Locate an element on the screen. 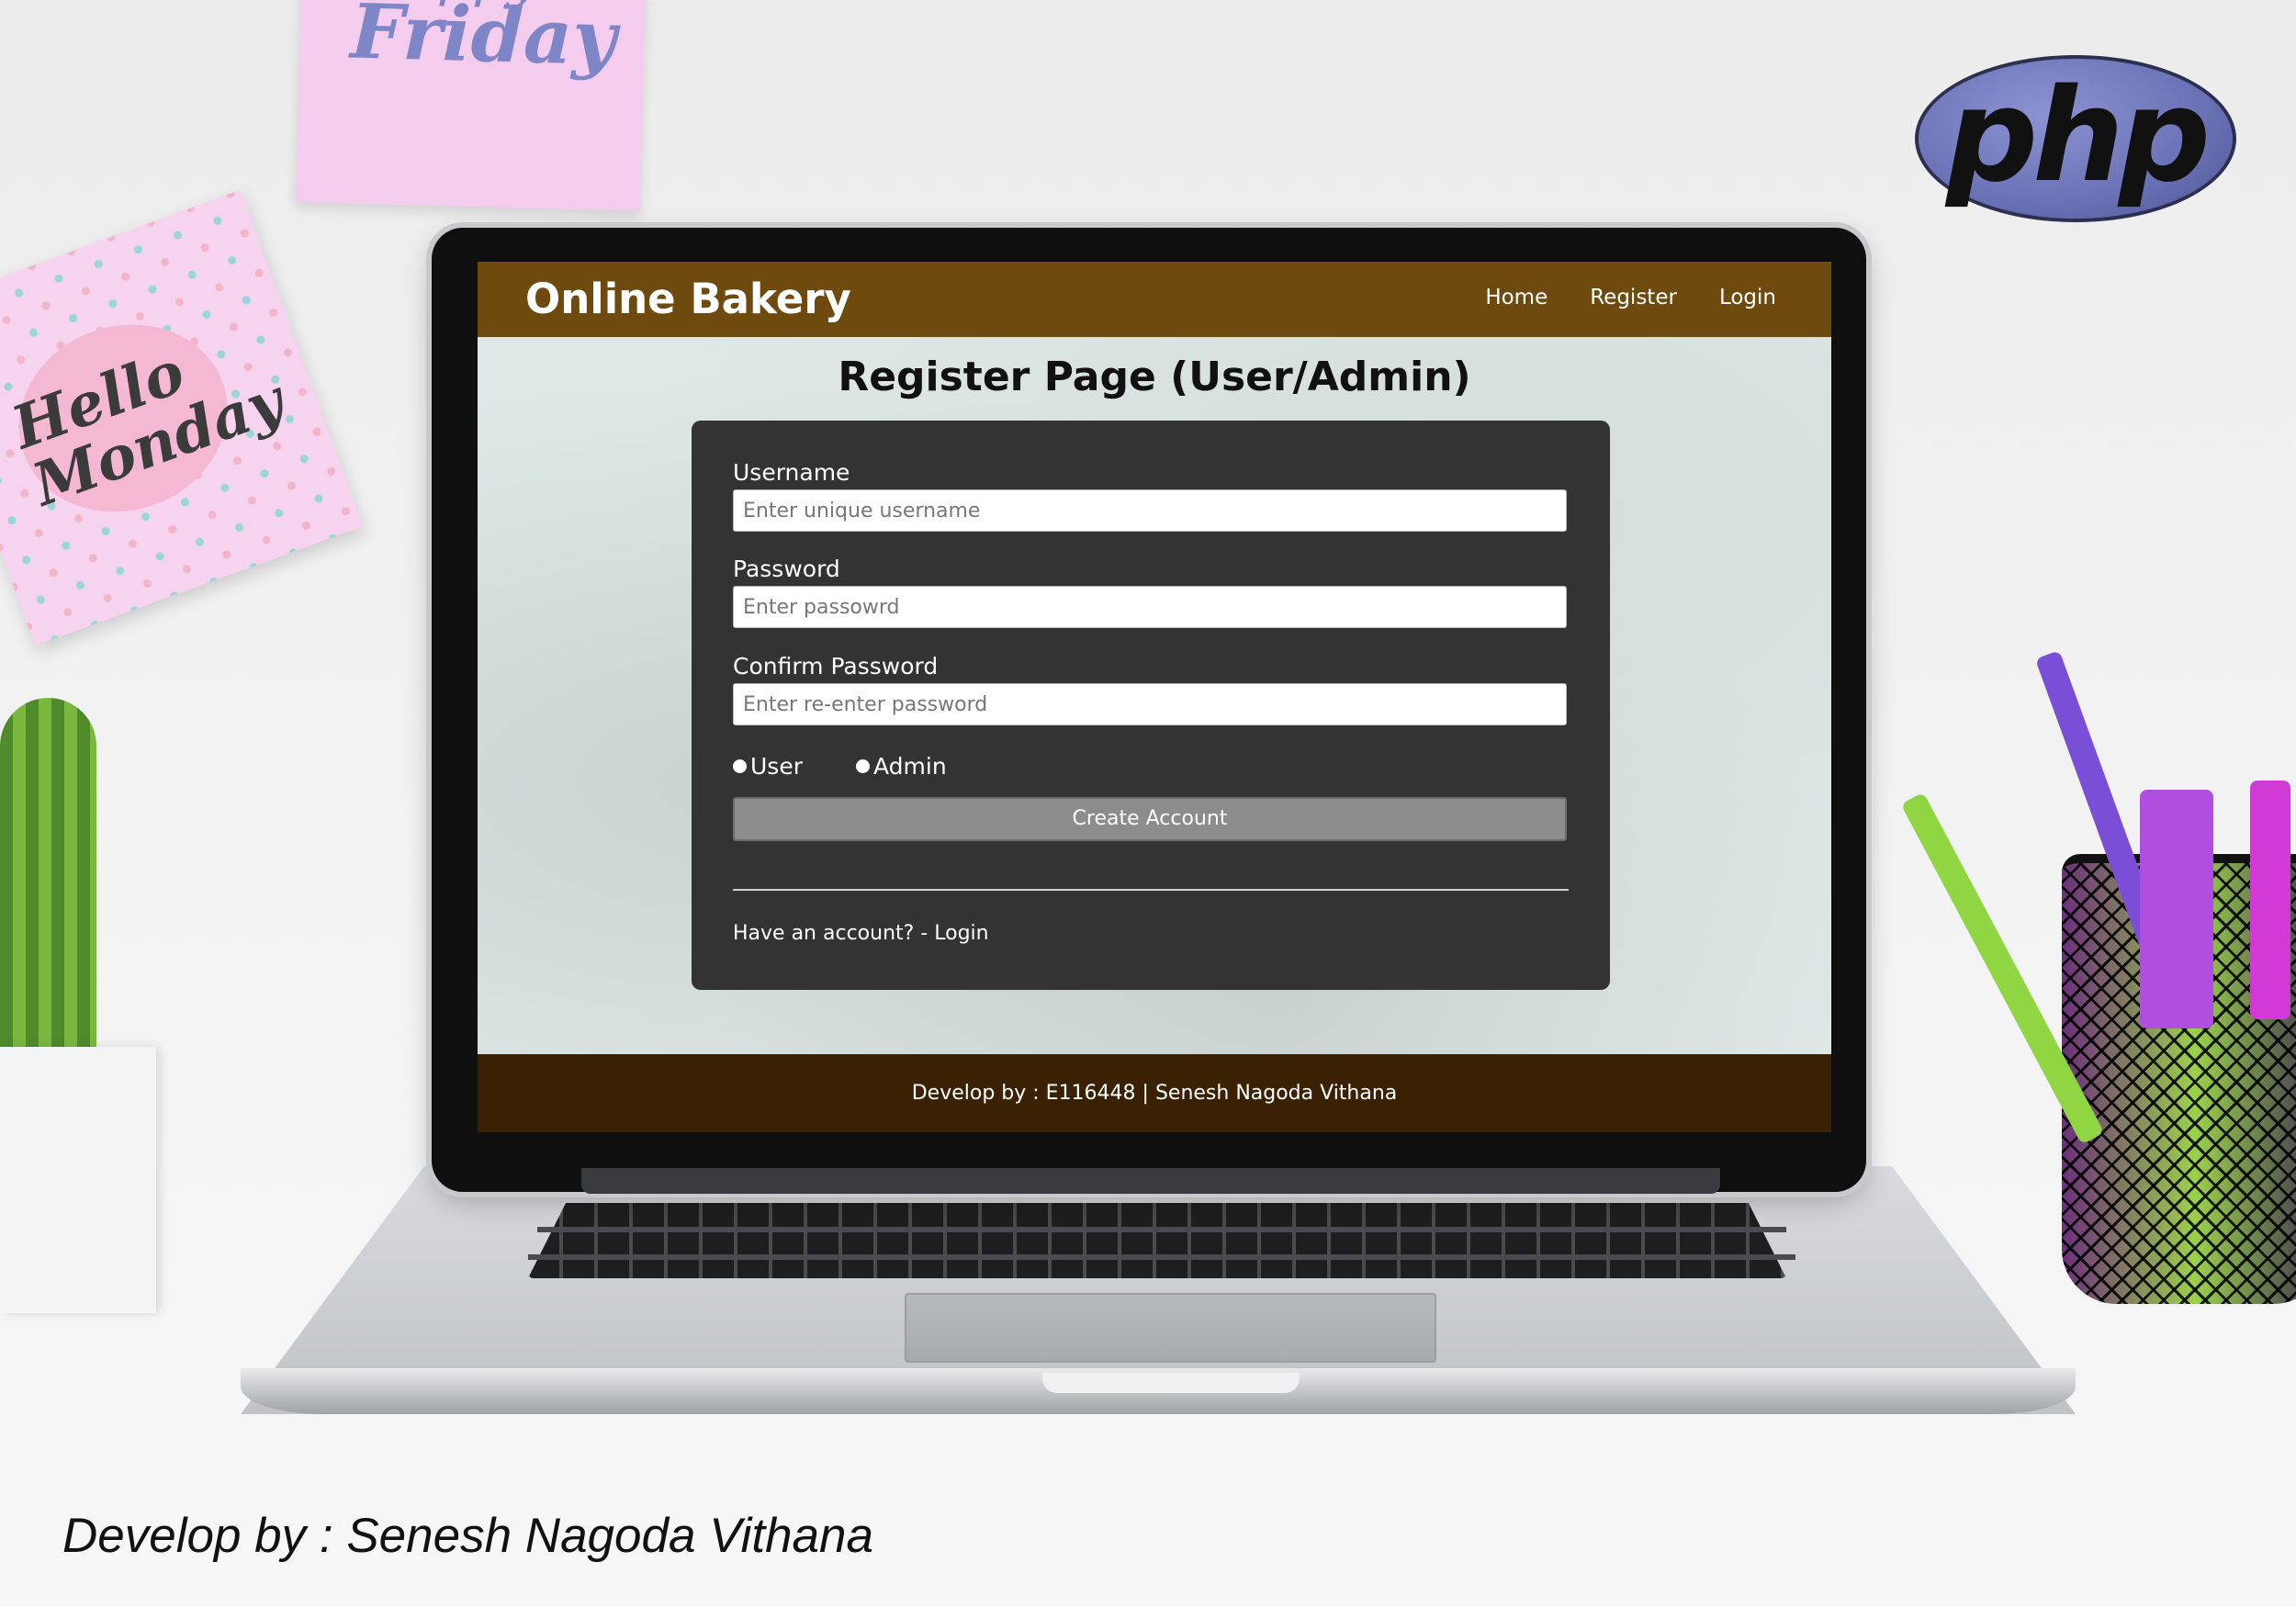 This screenshot has height=1607, width=2296. green-marker-icon is located at coordinates (2002, 968).